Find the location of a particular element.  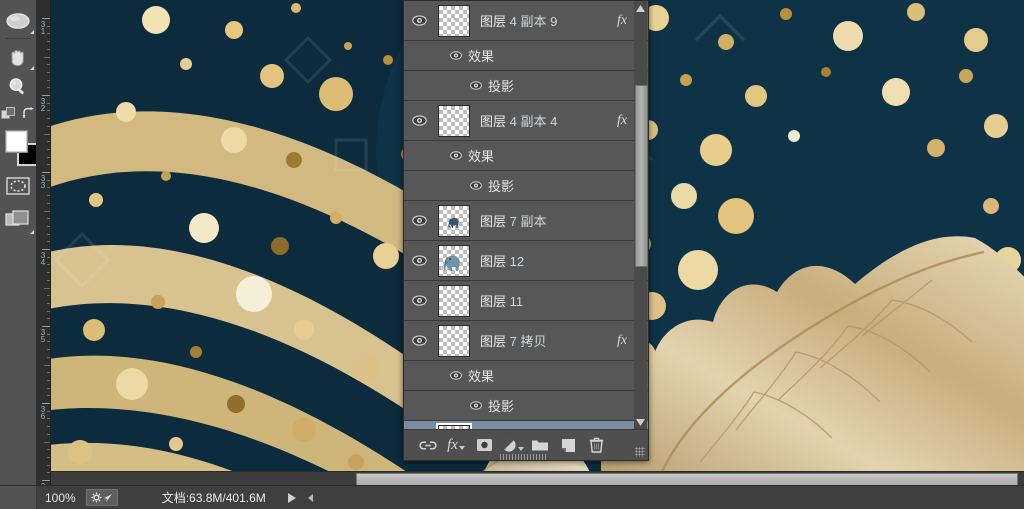

layer-style-fx-icon: fx is located at coordinates (456, 445).